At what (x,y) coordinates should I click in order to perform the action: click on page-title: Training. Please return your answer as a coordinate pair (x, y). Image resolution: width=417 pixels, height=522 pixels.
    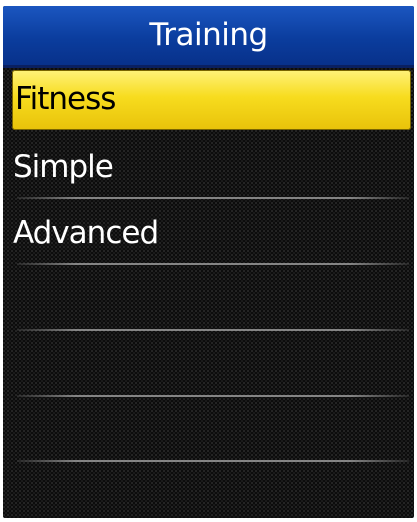
    Looking at the image, I should click on (208, 35).